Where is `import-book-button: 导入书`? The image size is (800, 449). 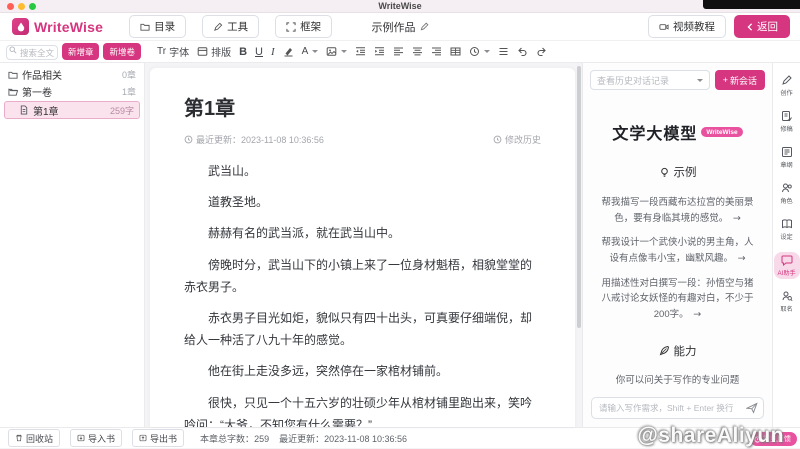 import-book-button: 导入书 is located at coordinates (96, 438).